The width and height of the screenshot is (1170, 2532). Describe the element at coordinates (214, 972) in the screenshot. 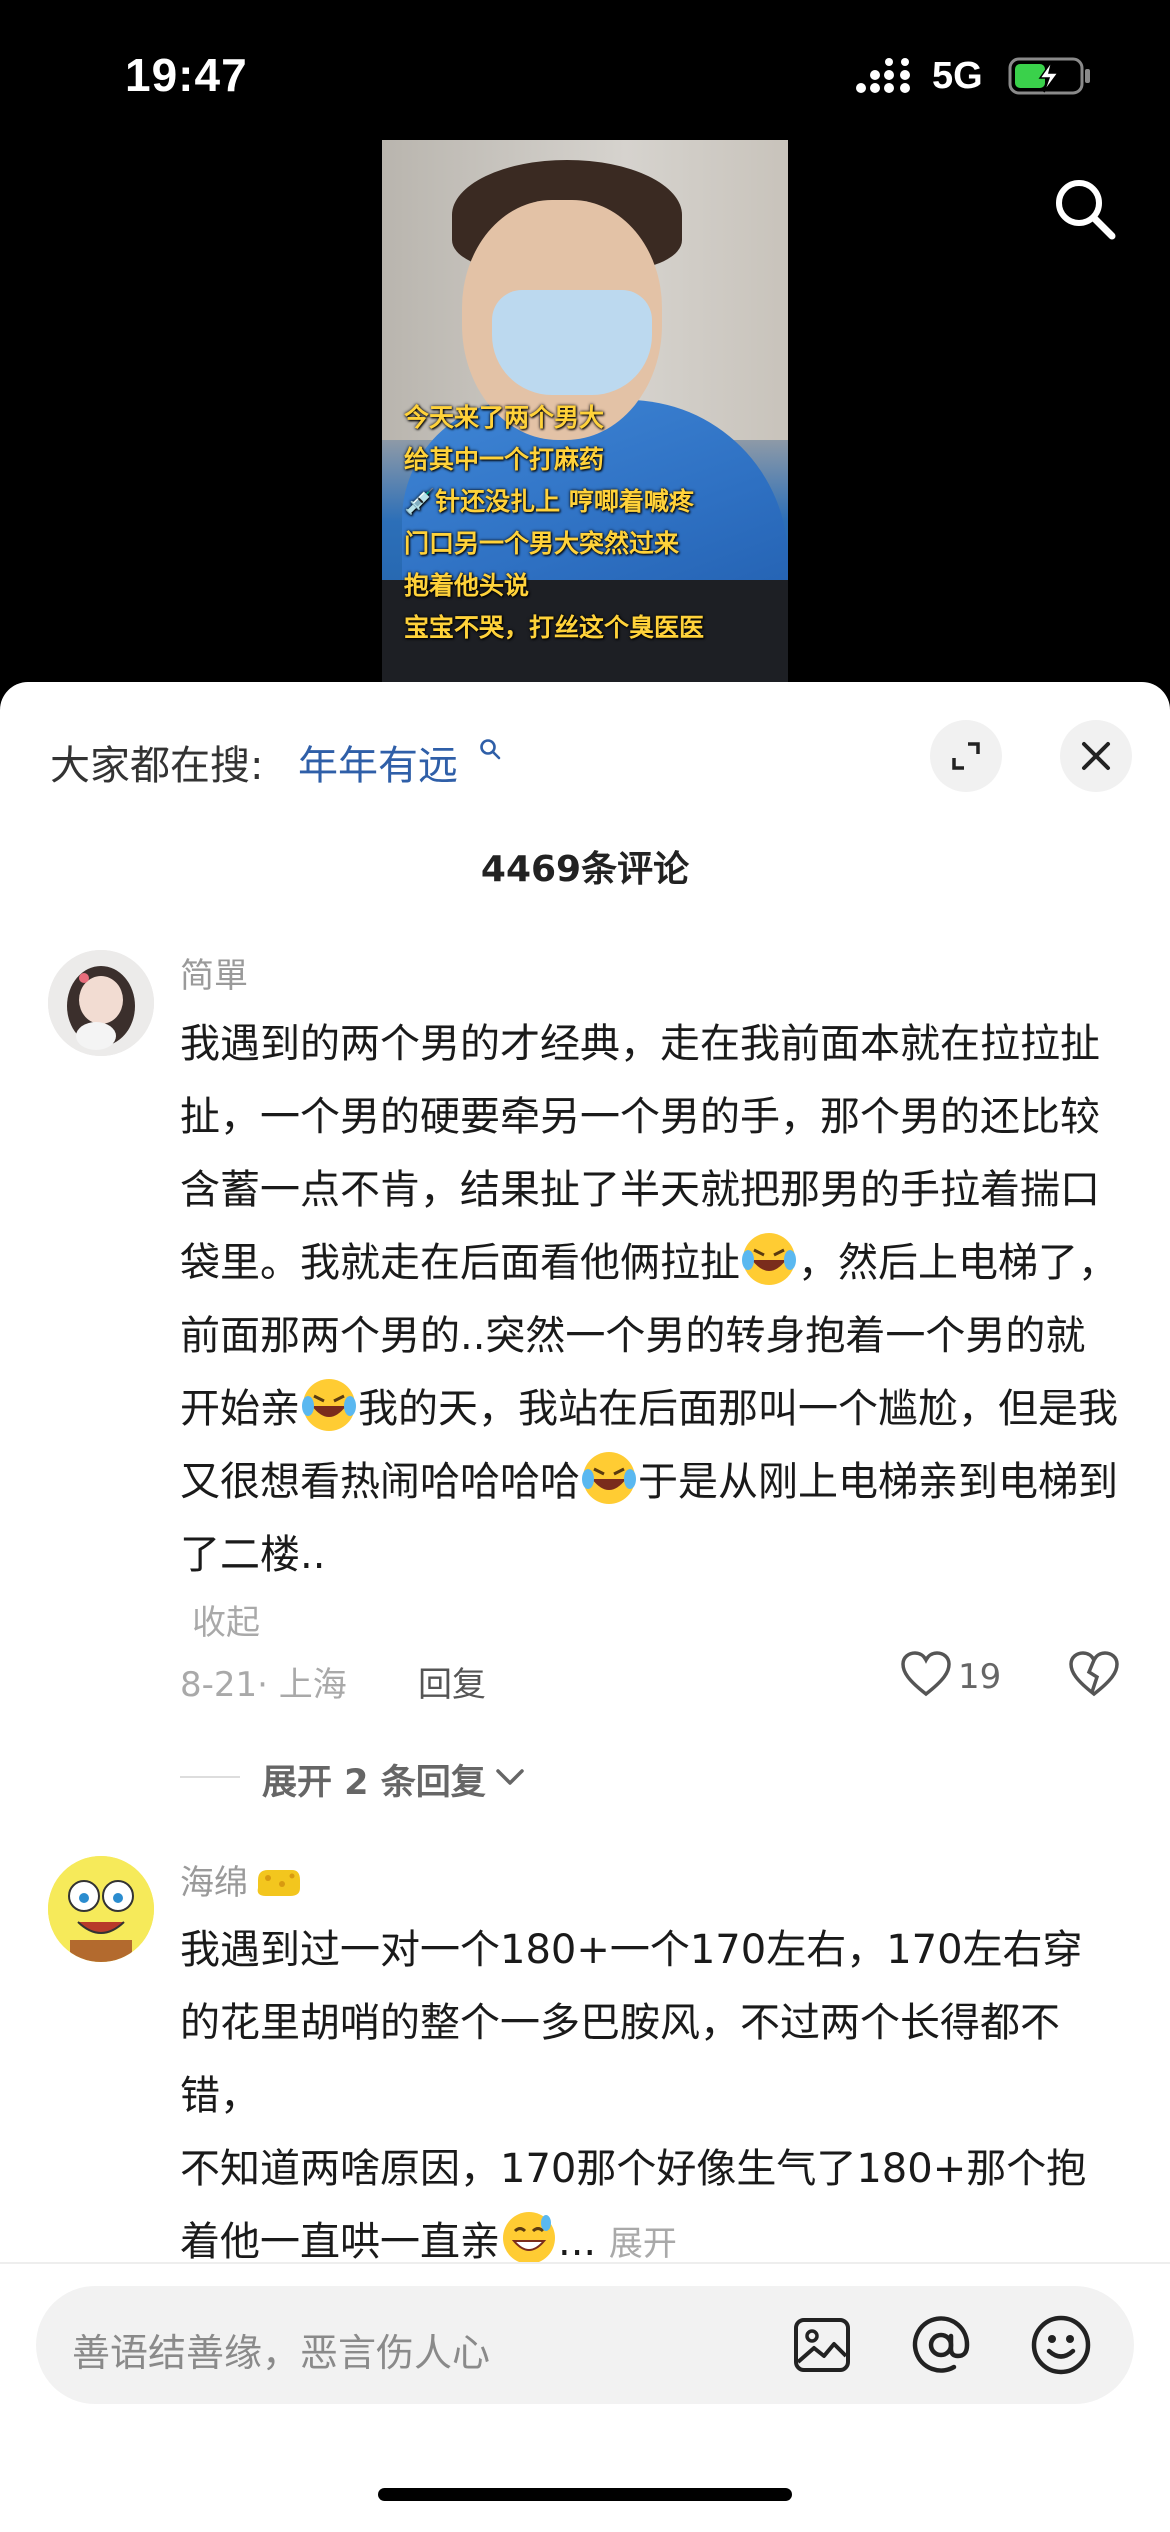

I see `comment-username: 简單` at that location.